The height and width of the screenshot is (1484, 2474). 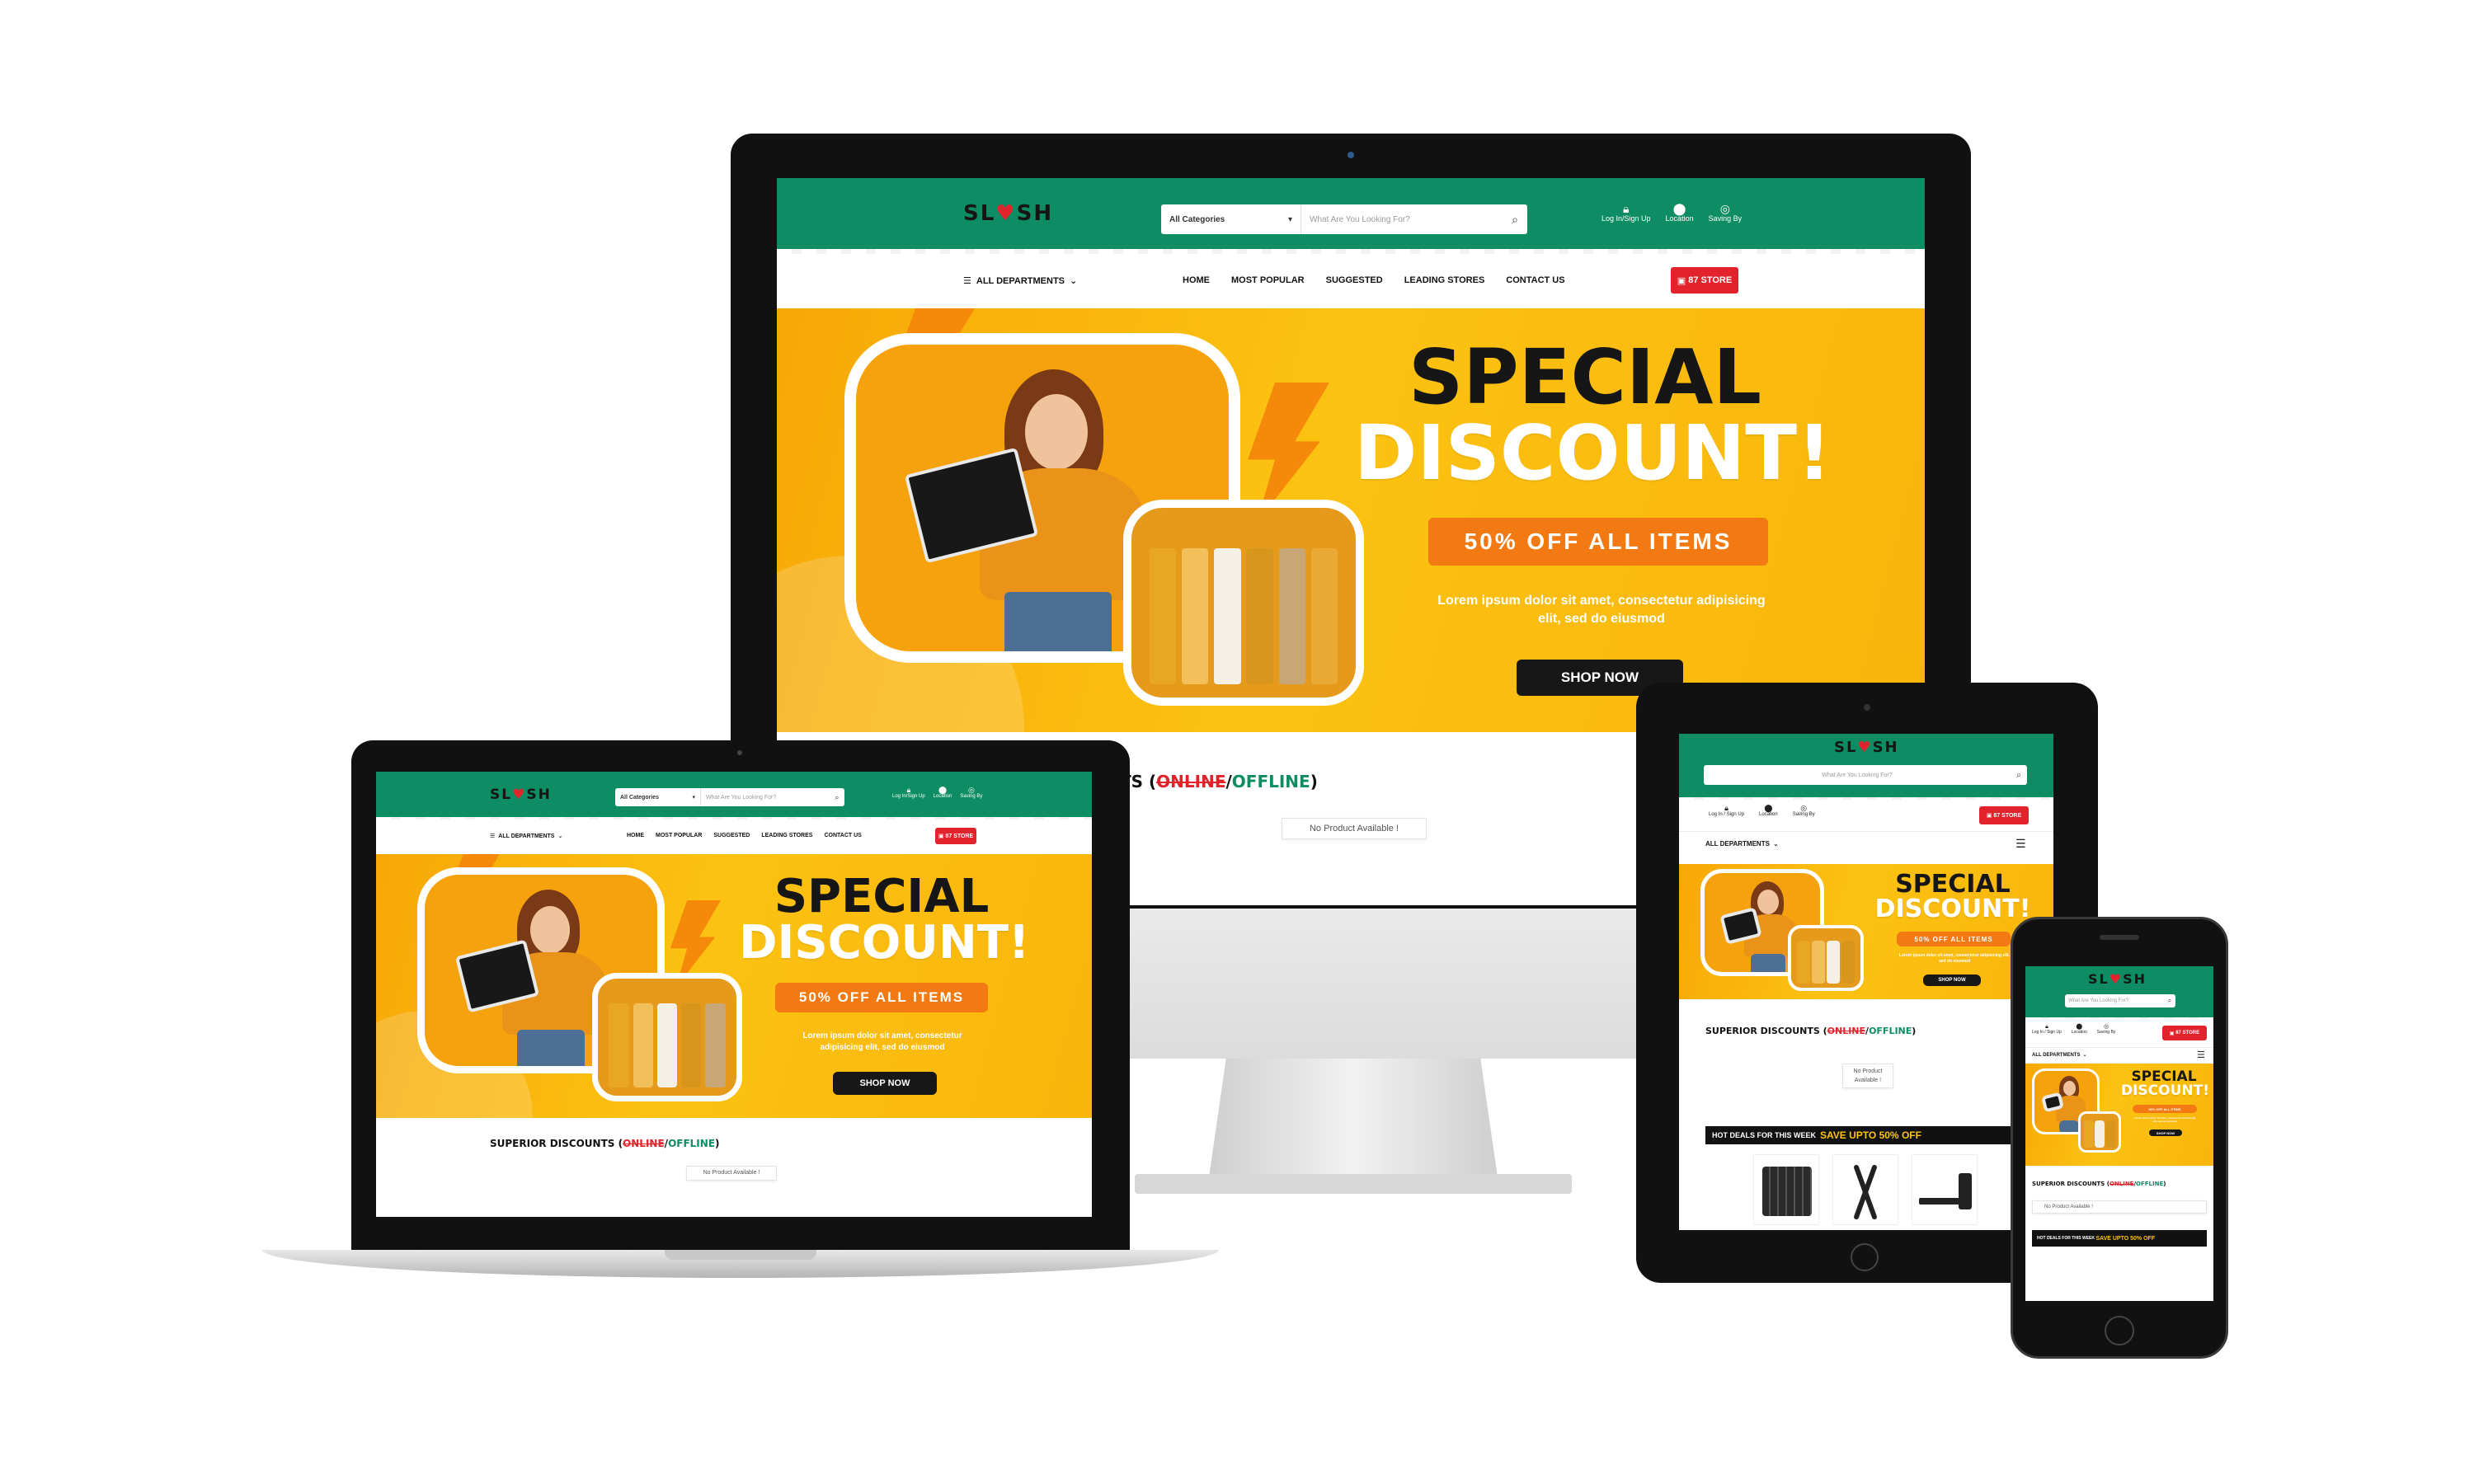 What do you see at coordinates (1865, 1257) in the screenshot?
I see `tablet-home-button` at bounding box center [1865, 1257].